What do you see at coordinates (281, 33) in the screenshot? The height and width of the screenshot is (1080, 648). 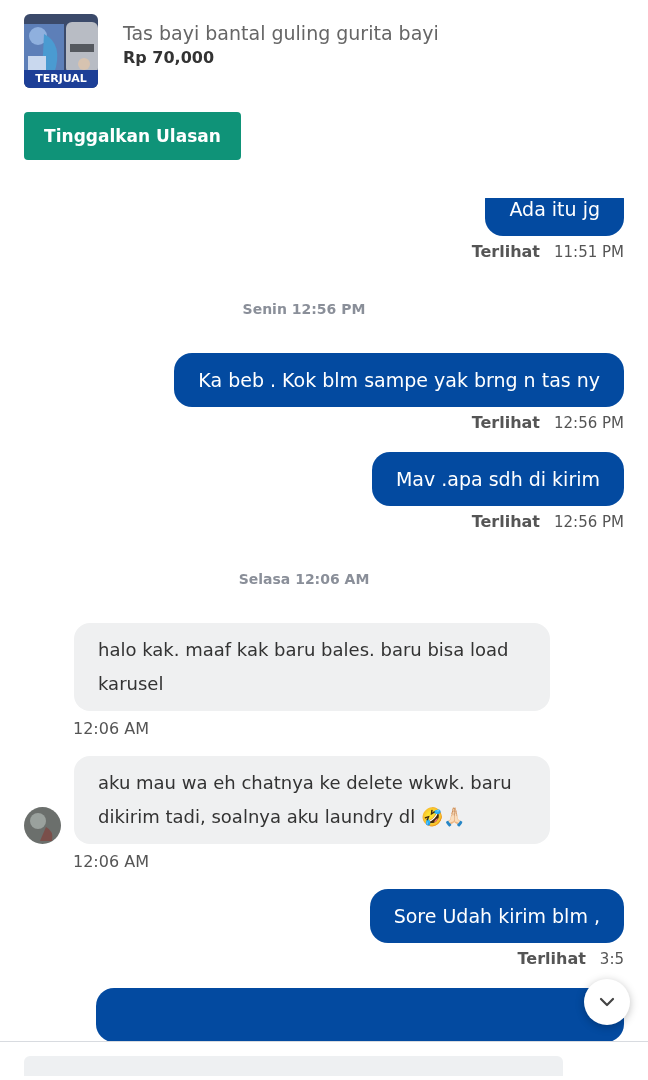 I see `product-title: Tas bayi bantal guling gurita bayi` at bounding box center [281, 33].